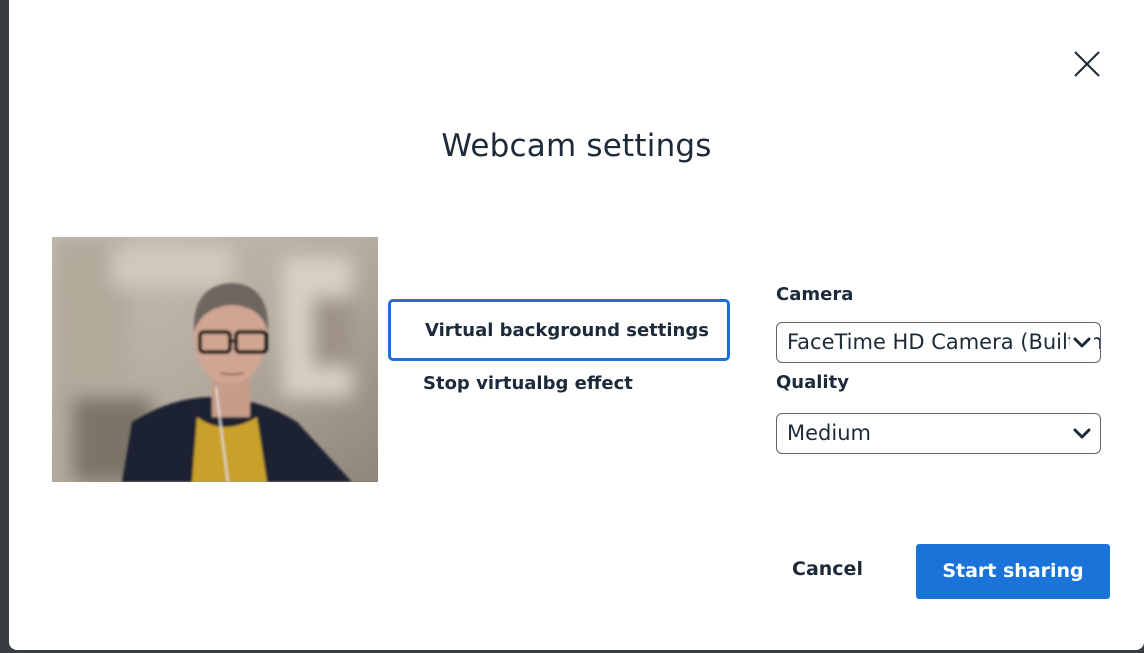  What do you see at coordinates (1087, 64) in the screenshot?
I see `close-icon` at bounding box center [1087, 64].